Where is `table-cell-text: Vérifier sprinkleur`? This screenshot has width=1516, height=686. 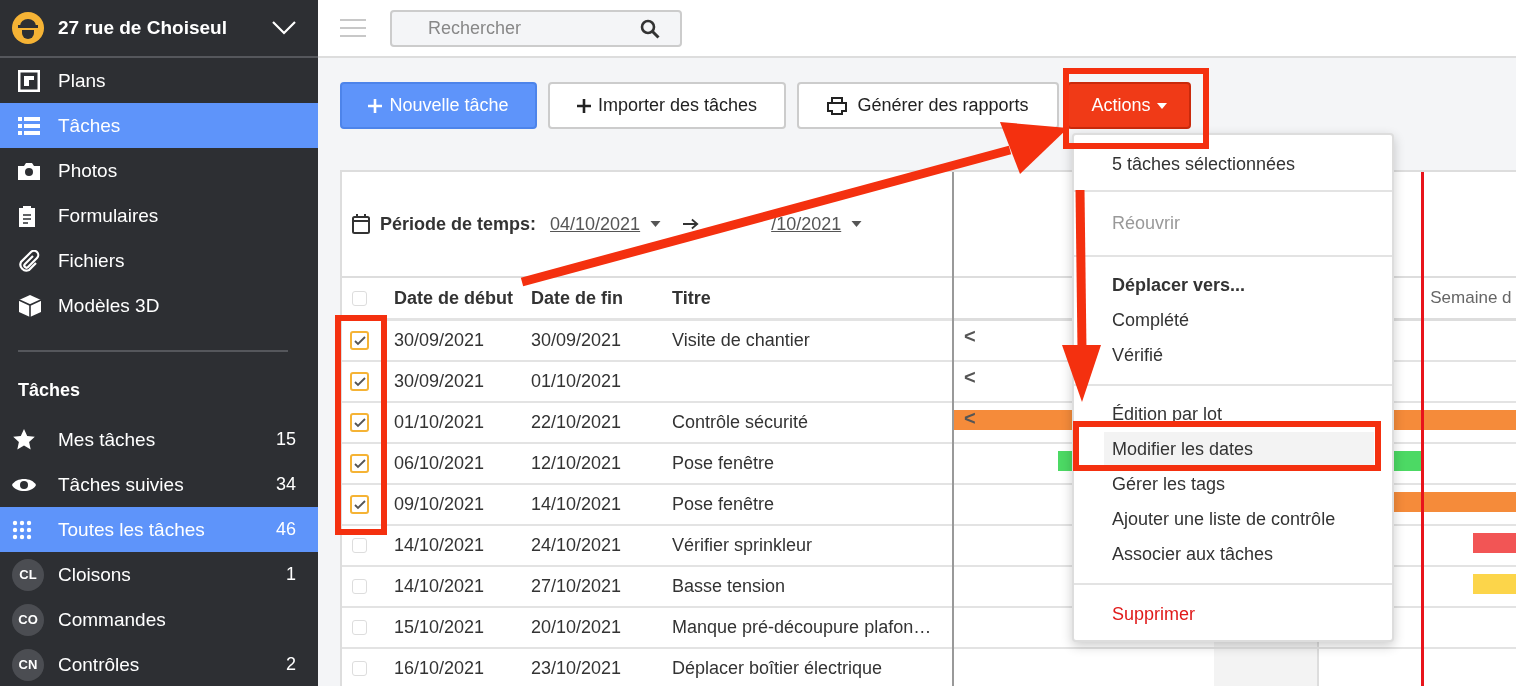 table-cell-text: Vérifier sprinkleur is located at coordinates (743, 545).